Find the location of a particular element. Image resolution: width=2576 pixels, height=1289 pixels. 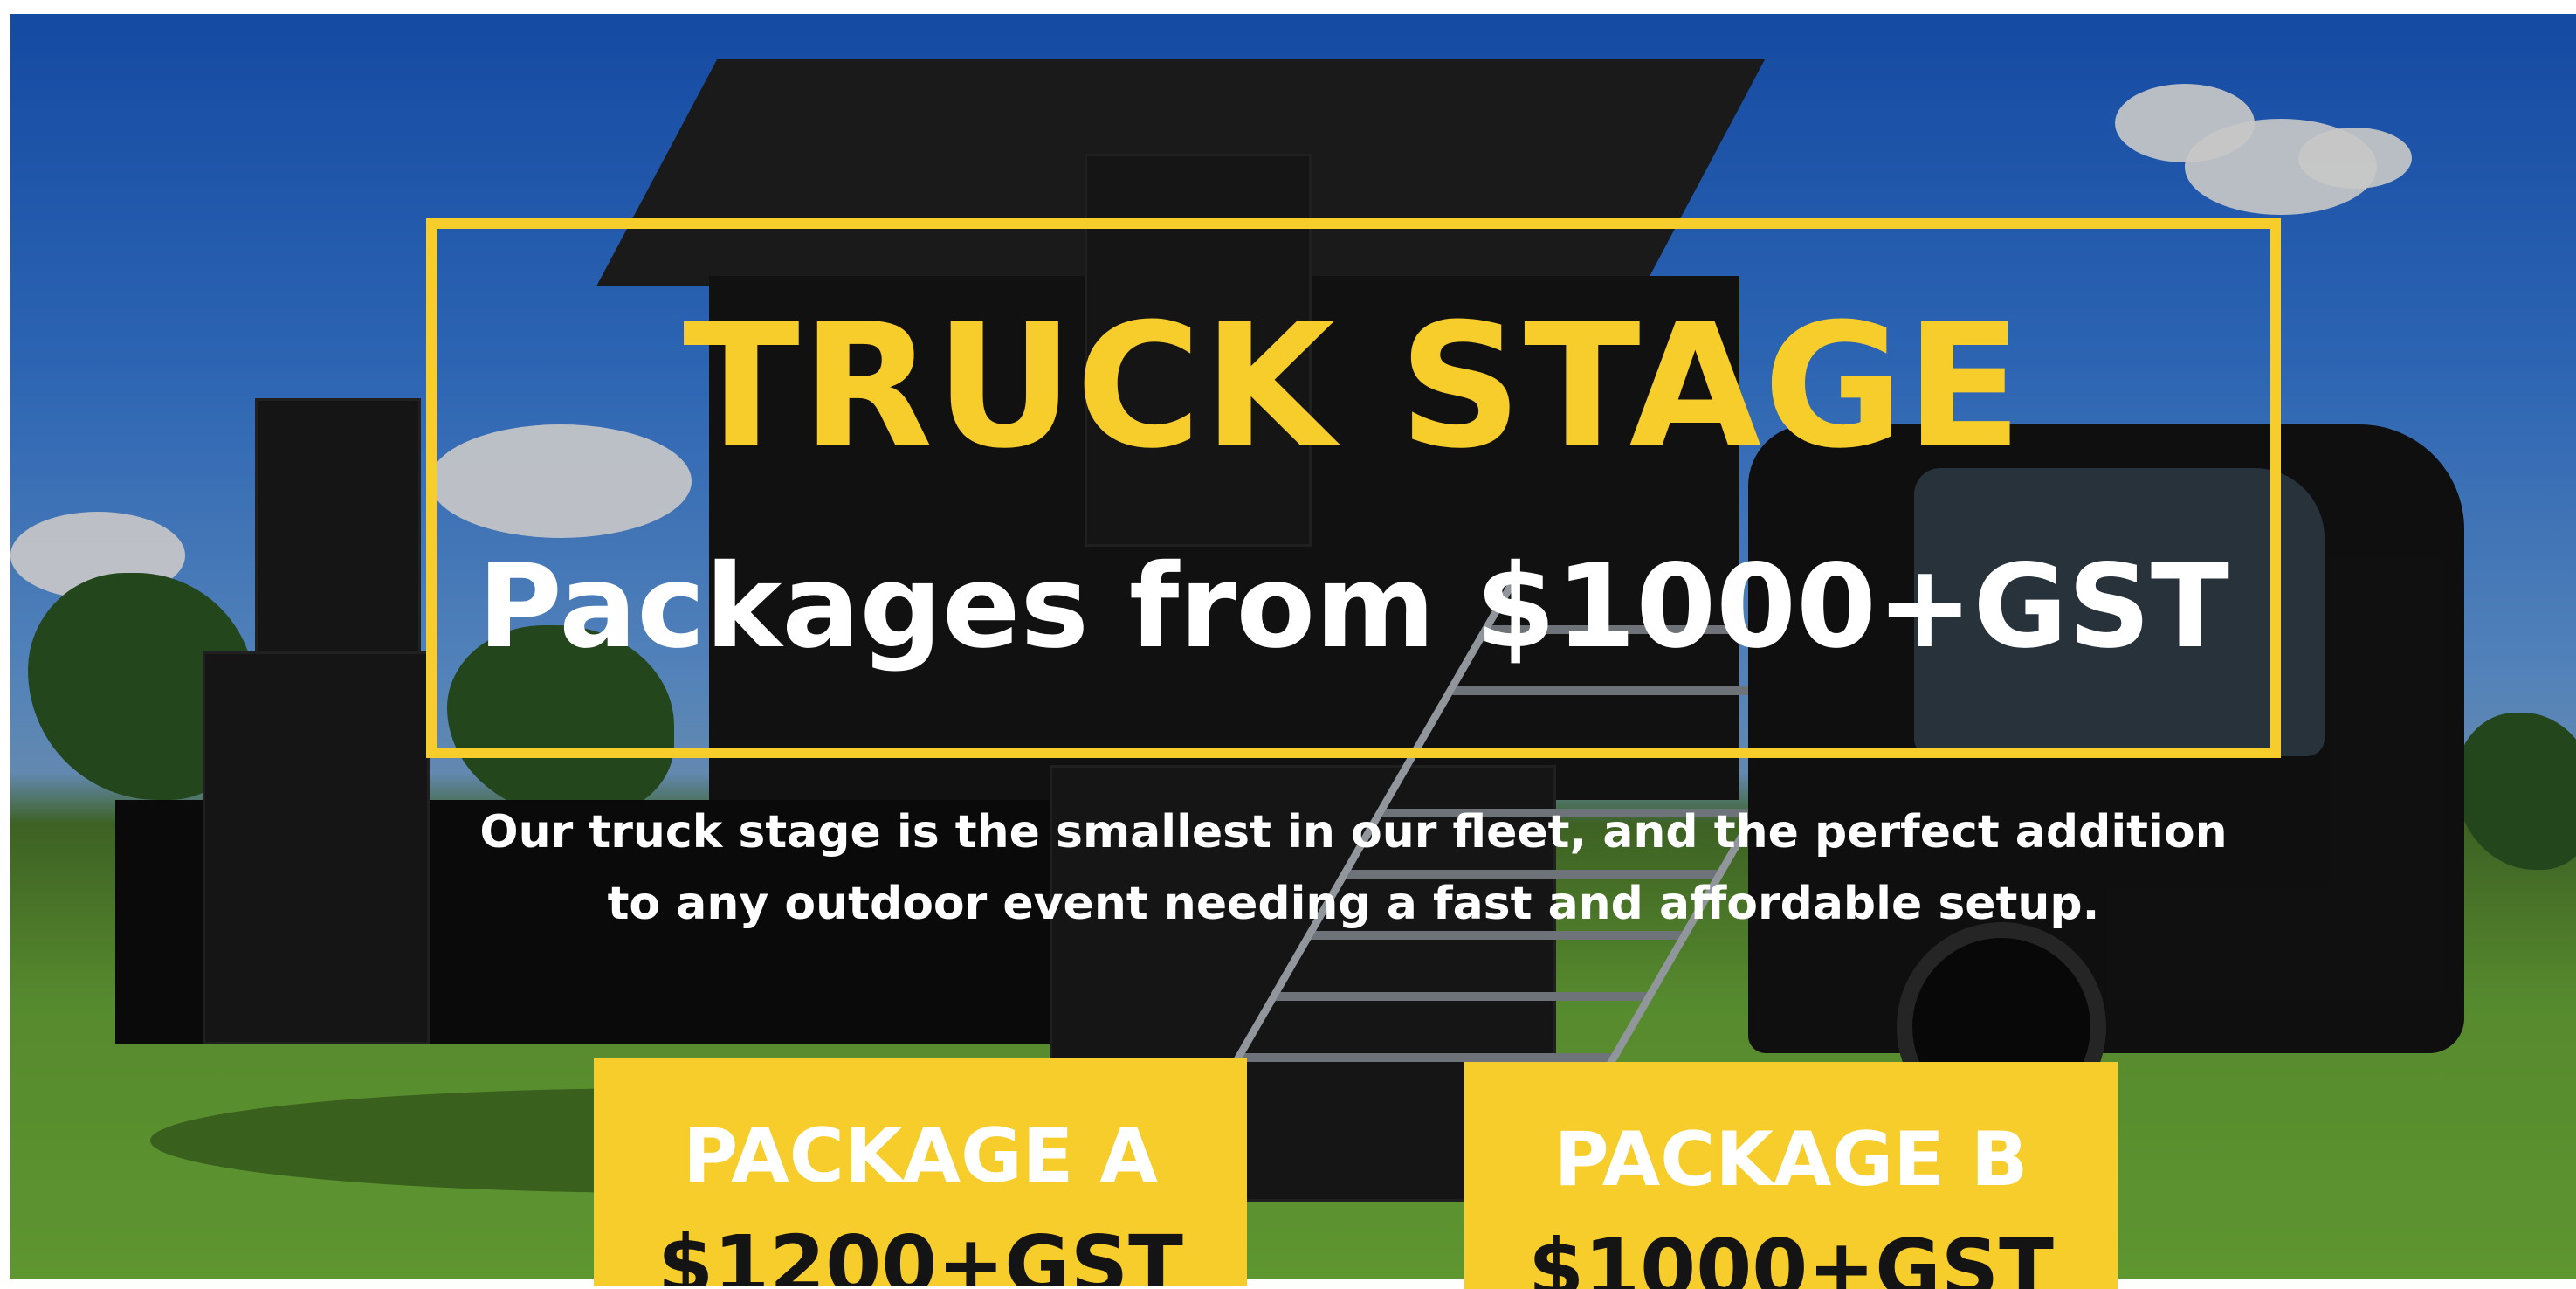

package-a-name: PACKAGE A is located at coordinates (920, 1156).